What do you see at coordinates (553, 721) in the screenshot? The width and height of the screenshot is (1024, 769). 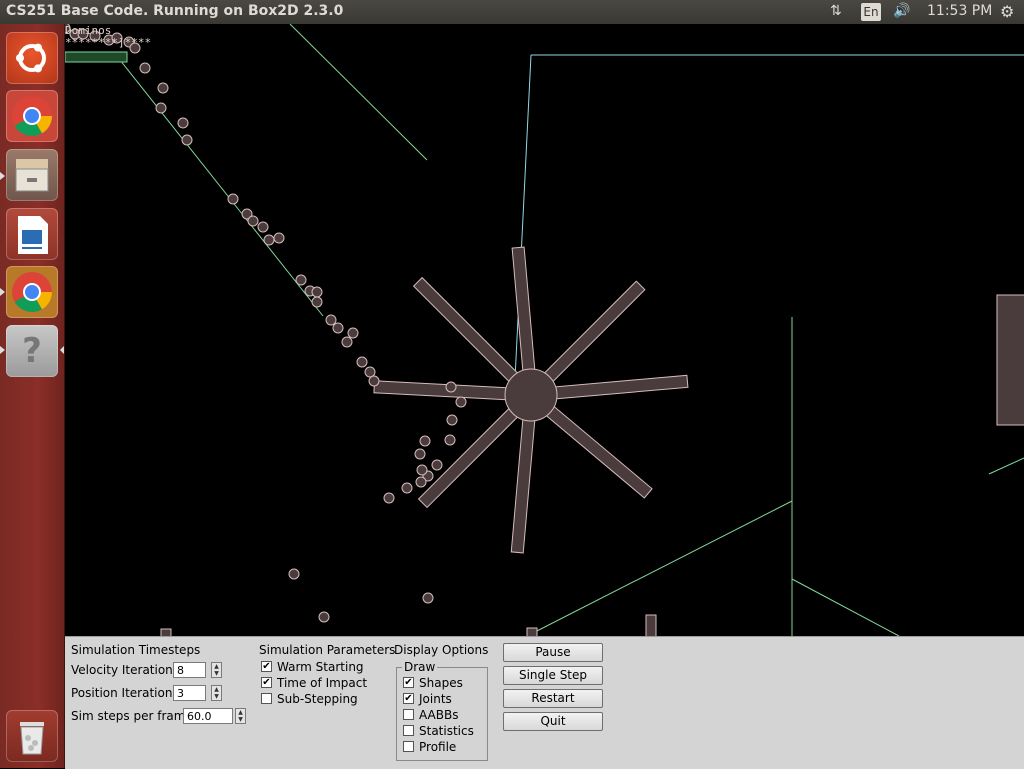 I see `quit-button: Quit` at bounding box center [553, 721].